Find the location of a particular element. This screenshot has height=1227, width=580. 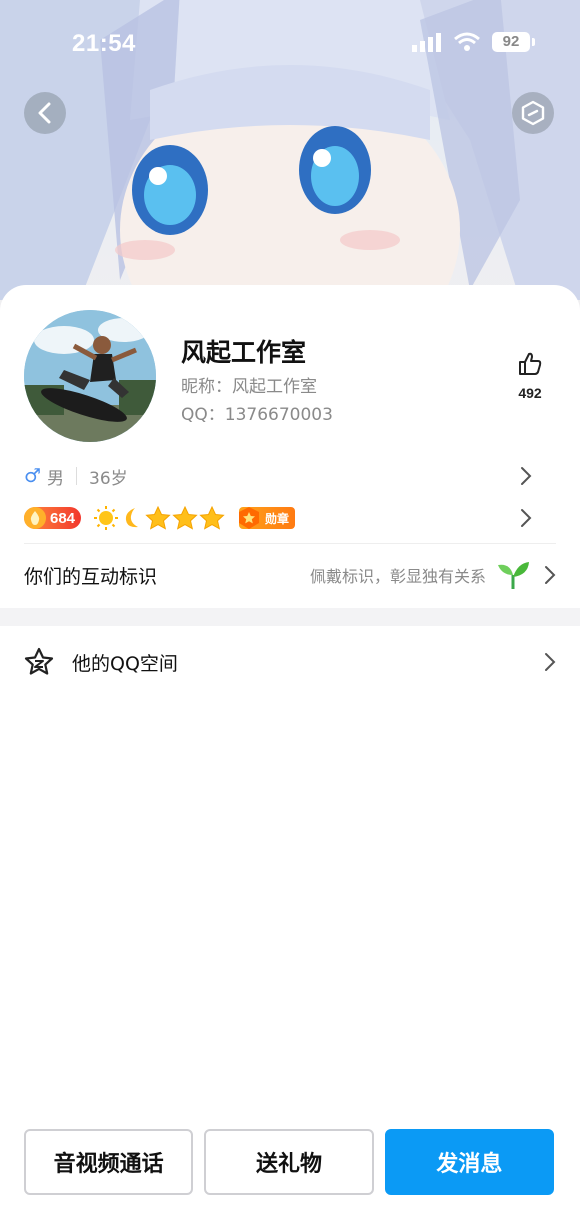

divider is located at coordinates (290, 543).